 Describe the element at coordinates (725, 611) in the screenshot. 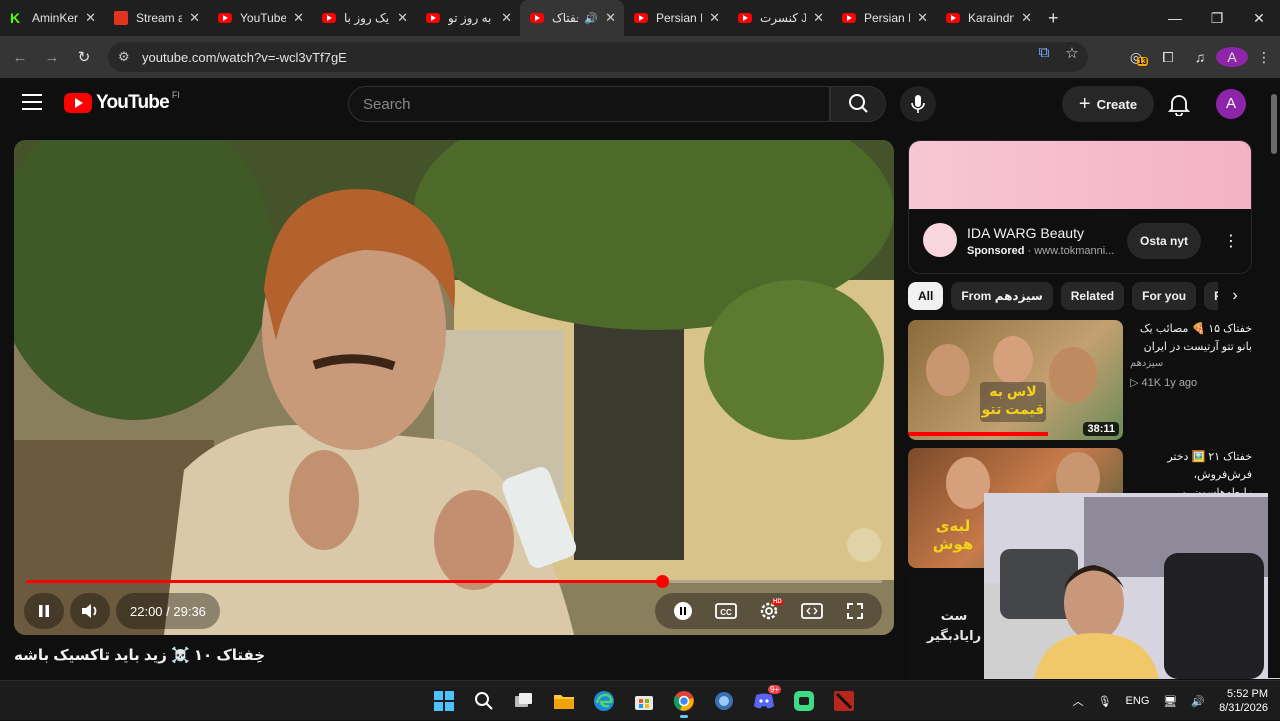

I see `subtitles-button: CC` at that location.